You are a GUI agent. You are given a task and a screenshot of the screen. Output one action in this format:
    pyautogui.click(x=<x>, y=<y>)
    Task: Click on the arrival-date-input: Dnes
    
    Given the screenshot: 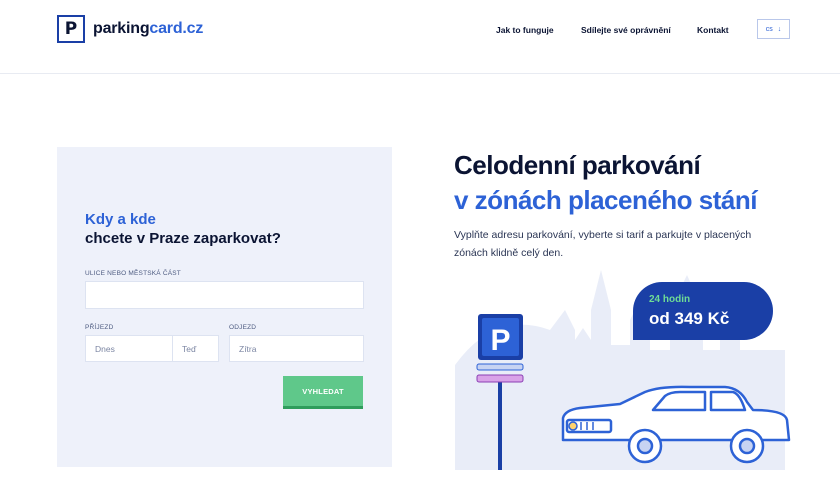 What is the action you would take?
    pyautogui.click(x=129, y=348)
    